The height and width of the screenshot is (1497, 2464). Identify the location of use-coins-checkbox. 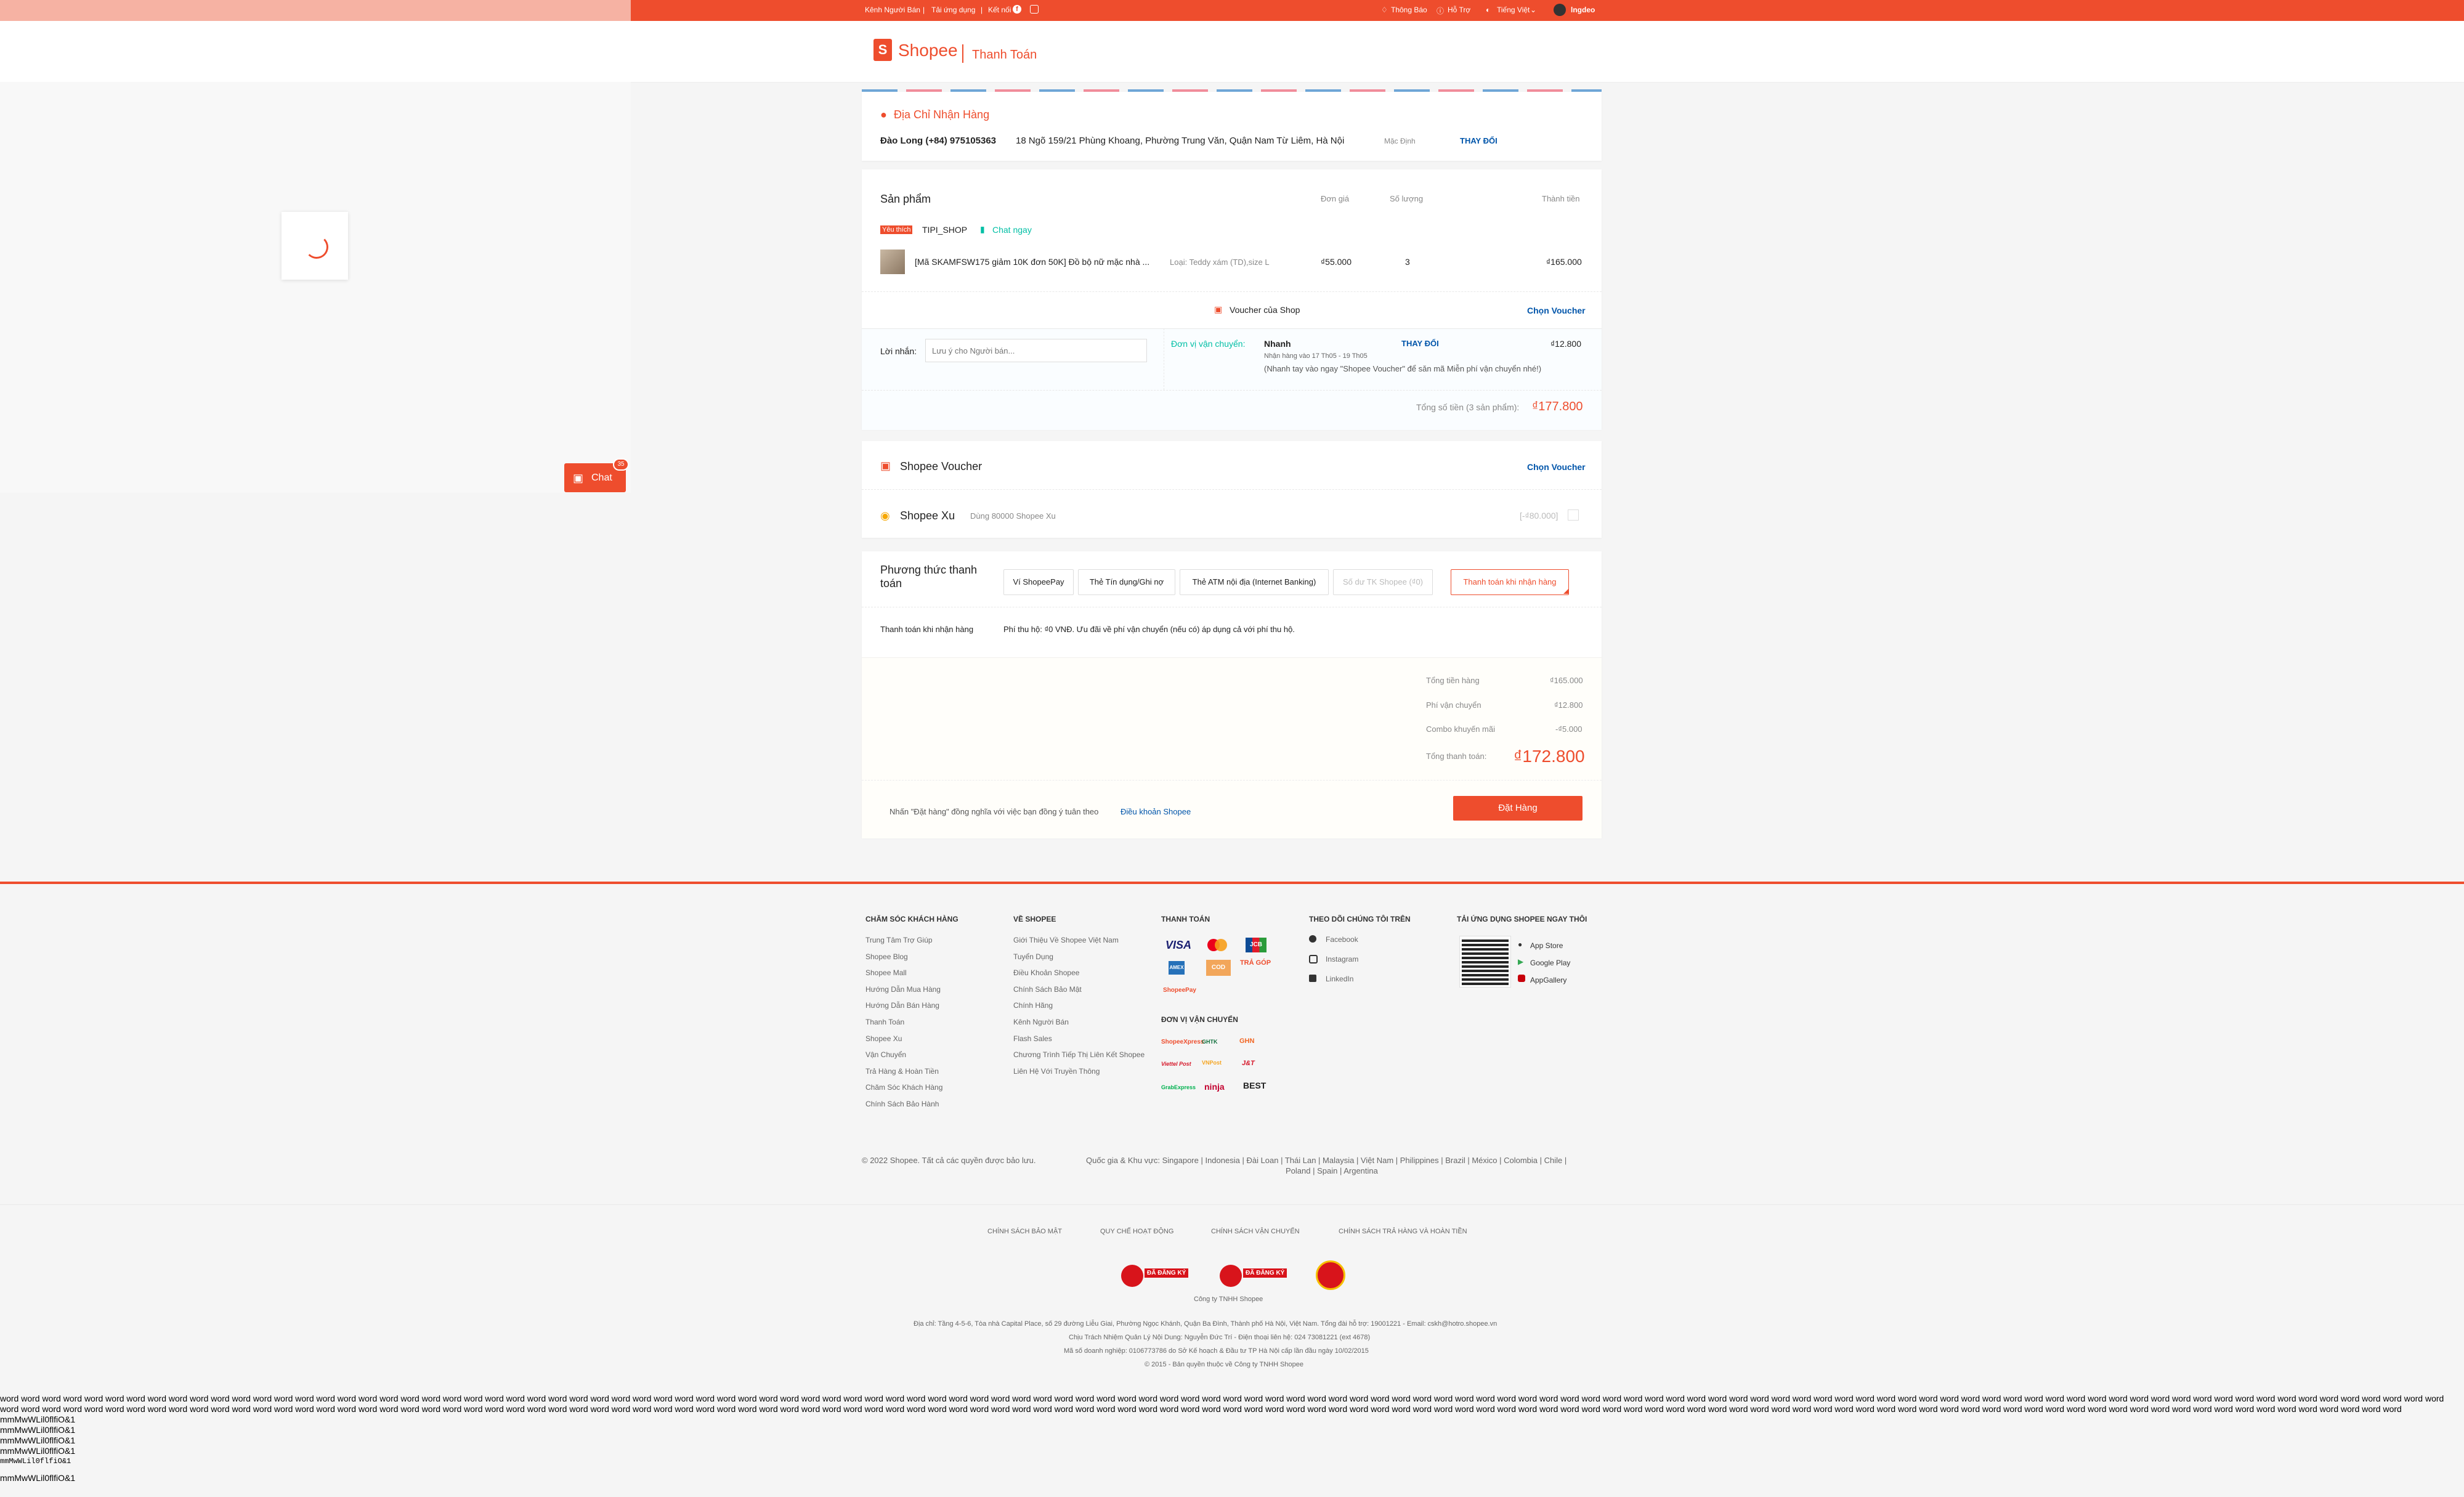
(1573, 515).